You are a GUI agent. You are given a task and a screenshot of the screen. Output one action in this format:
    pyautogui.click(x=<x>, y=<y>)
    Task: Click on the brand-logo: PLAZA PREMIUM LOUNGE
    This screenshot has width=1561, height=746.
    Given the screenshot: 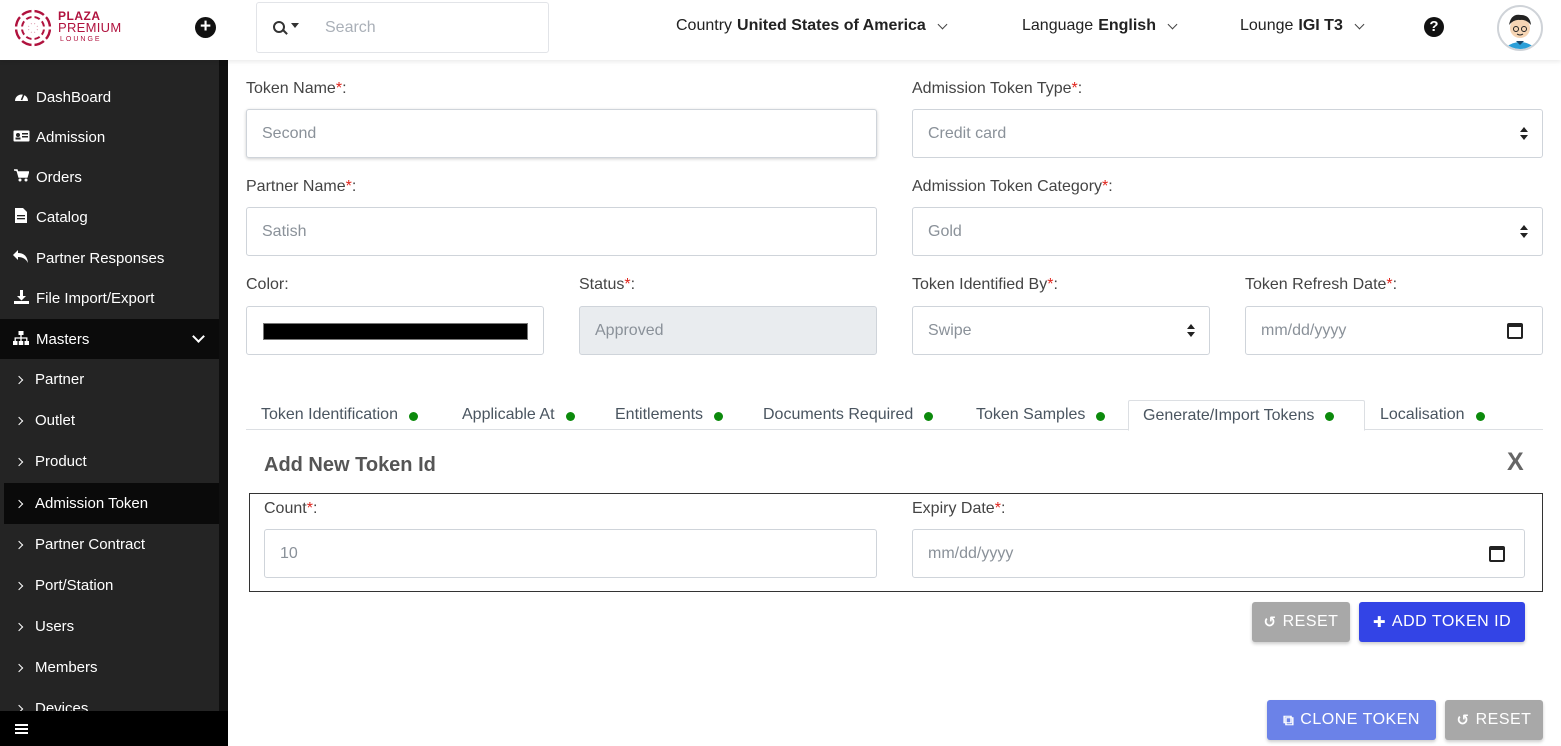 What is the action you would take?
    pyautogui.click(x=68, y=28)
    